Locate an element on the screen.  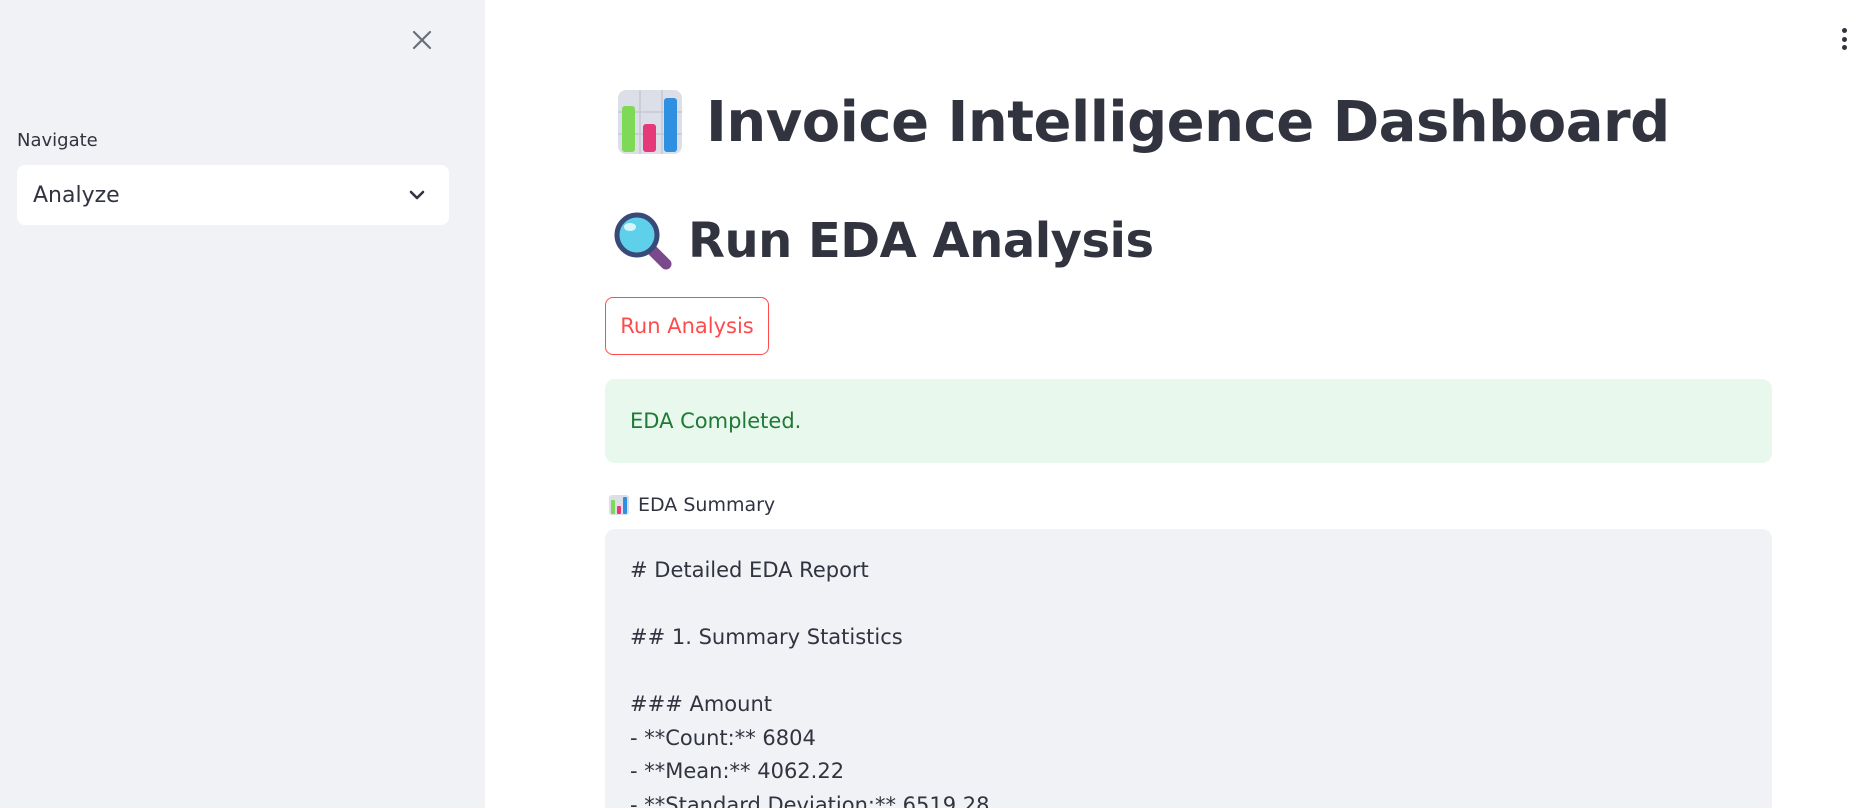
navigate-select-value: Analyze is located at coordinates (76, 195).